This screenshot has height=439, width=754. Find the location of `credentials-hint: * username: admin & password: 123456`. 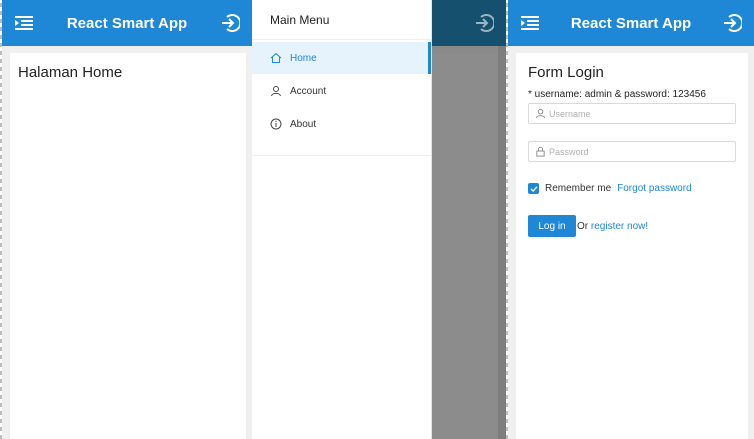

credentials-hint: * username: admin & password: 123456 is located at coordinates (617, 94).